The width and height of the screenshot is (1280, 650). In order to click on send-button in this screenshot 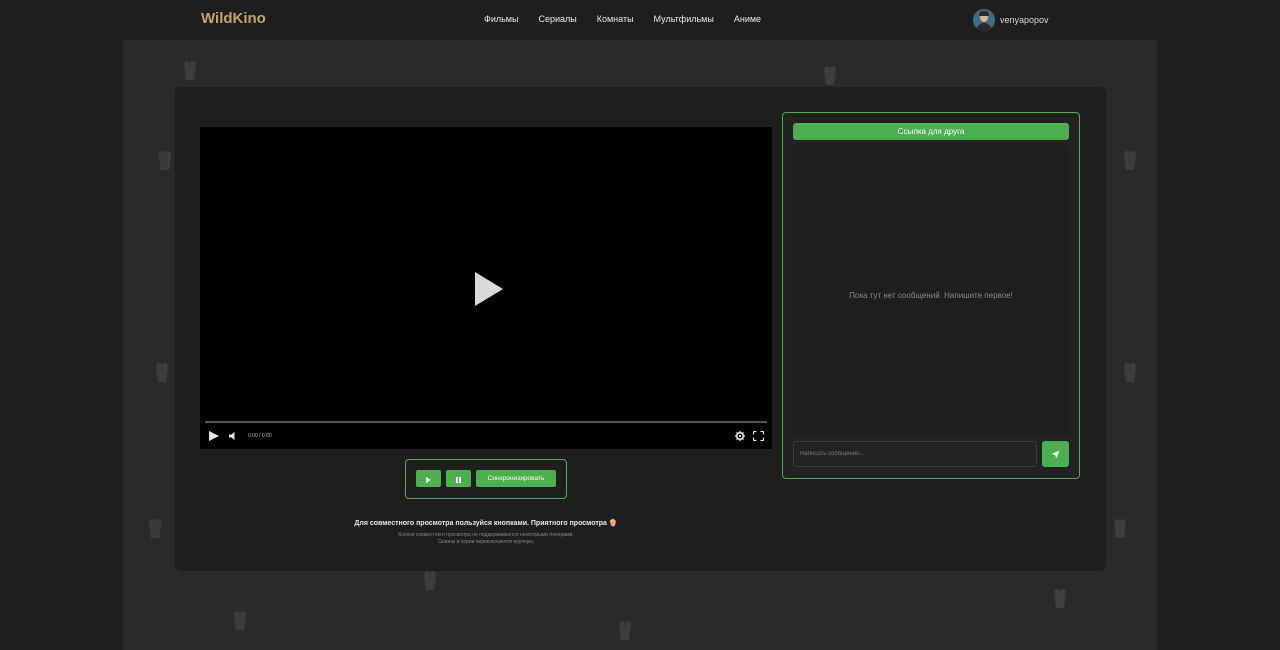, I will do `click(1055, 454)`.